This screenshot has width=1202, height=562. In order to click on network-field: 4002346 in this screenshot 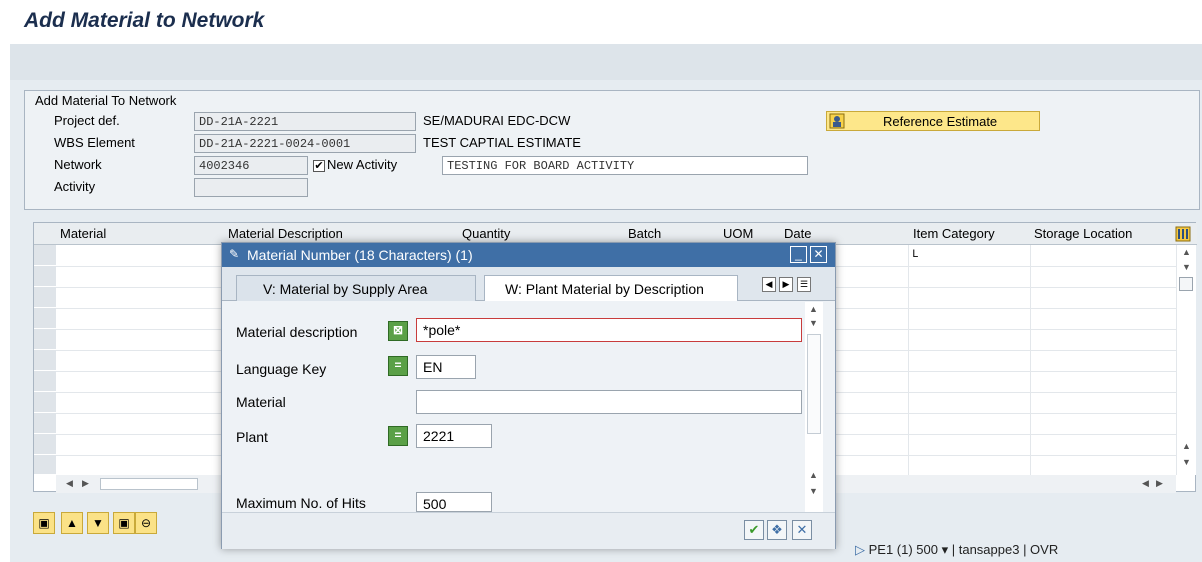, I will do `click(251, 165)`.